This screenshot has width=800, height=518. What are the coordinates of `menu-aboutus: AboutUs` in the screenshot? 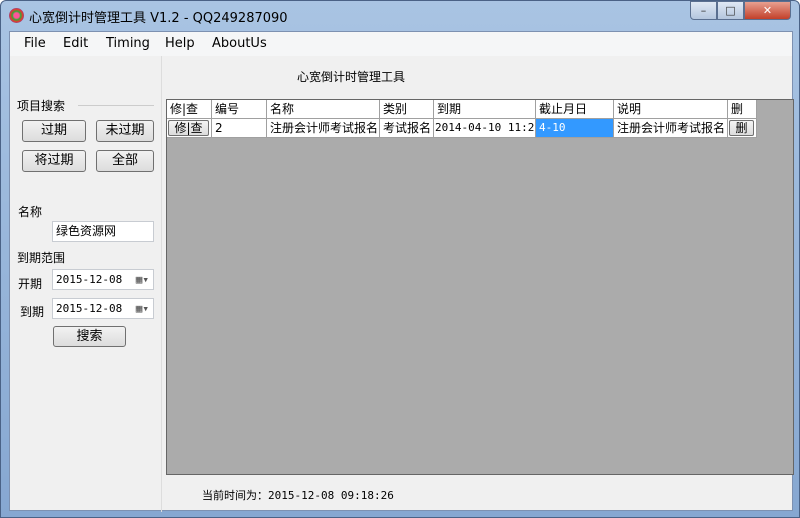 It's located at (239, 43).